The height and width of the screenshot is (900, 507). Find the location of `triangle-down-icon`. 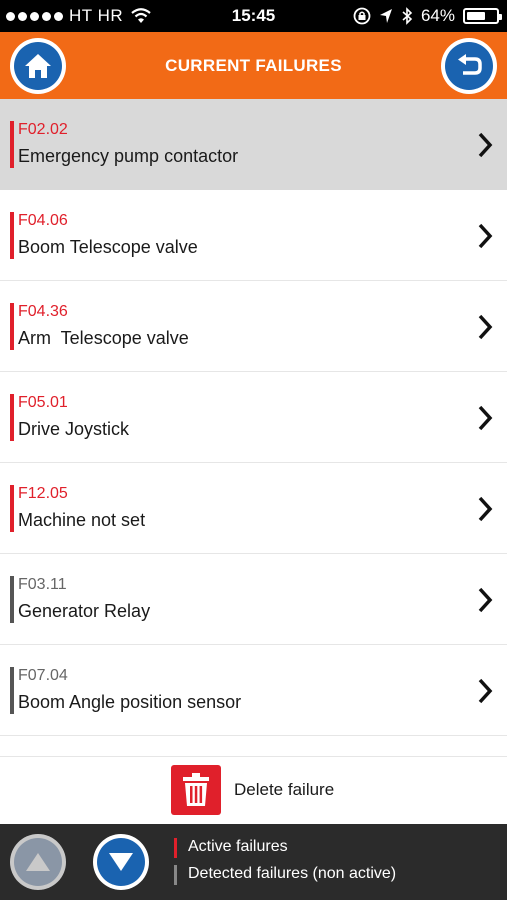

triangle-down-icon is located at coordinates (121, 862).